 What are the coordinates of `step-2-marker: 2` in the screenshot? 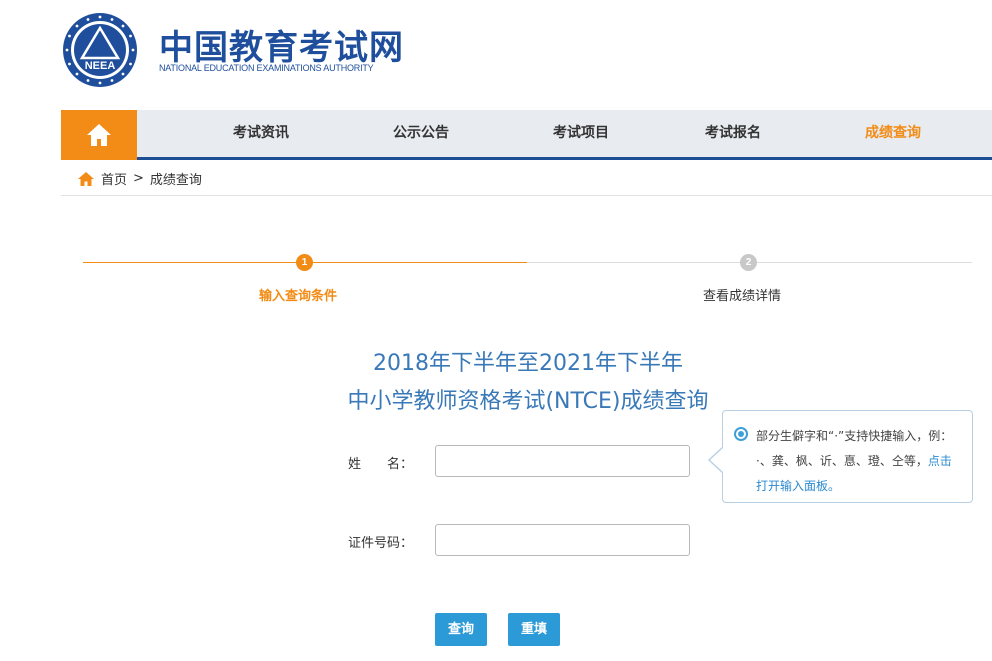 It's located at (748, 262).